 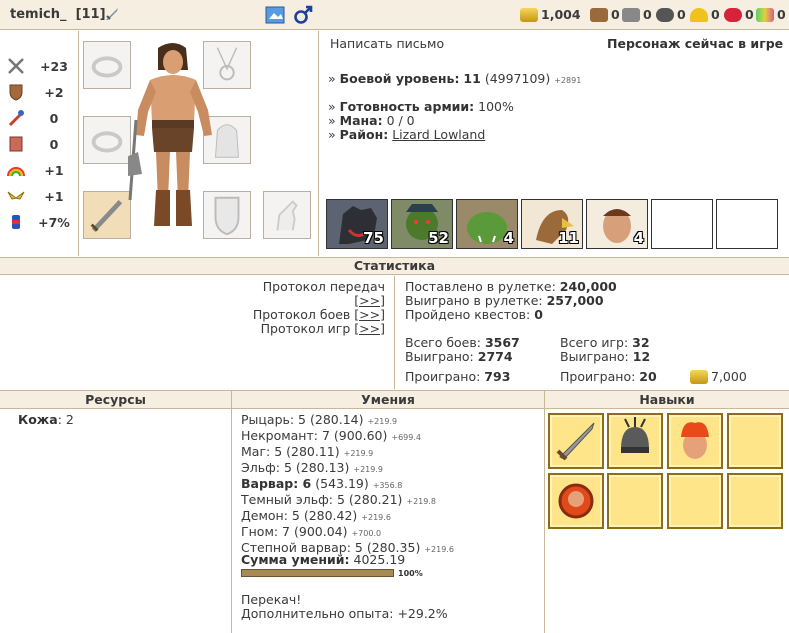 What do you see at coordinates (307, 329) in the screenshot?
I see `game-protocol-link: Протокол игр [>>]` at bounding box center [307, 329].